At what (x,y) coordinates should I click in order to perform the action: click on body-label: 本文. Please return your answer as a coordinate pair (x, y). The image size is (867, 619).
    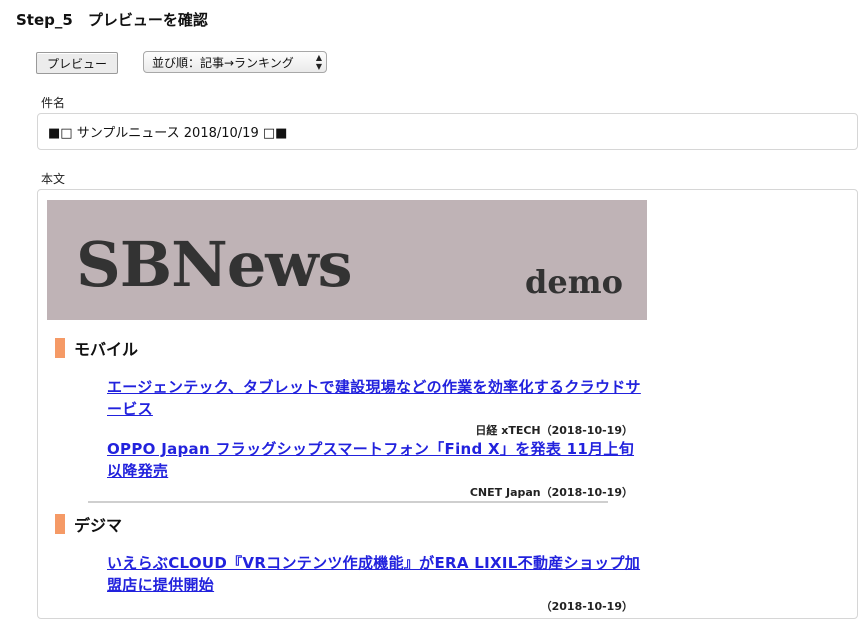
    Looking at the image, I should click on (53, 179).